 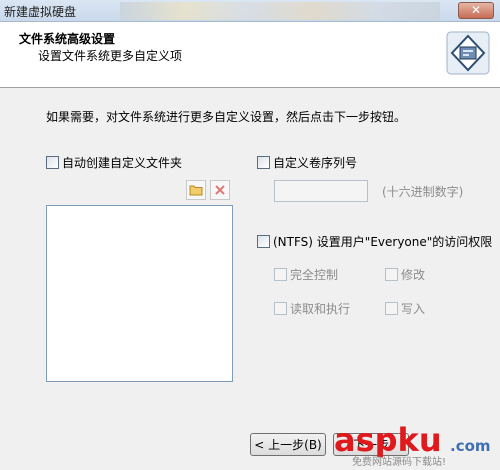 What do you see at coordinates (413, 309) in the screenshot?
I see `write-label: 写入` at bounding box center [413, 309].